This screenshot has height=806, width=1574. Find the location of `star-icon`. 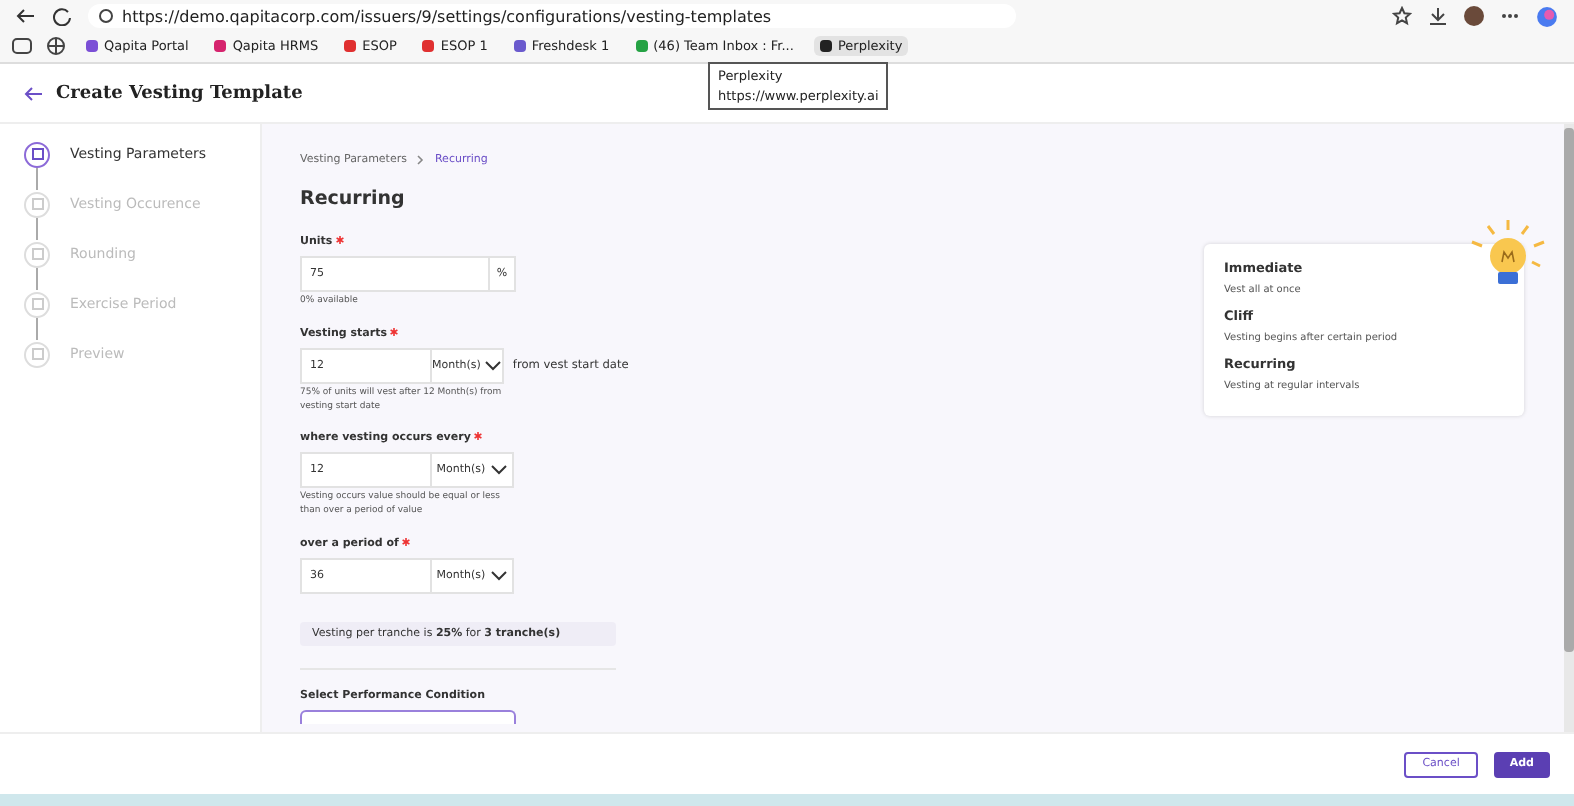

star-icon is located at coordinates (1402, 16).